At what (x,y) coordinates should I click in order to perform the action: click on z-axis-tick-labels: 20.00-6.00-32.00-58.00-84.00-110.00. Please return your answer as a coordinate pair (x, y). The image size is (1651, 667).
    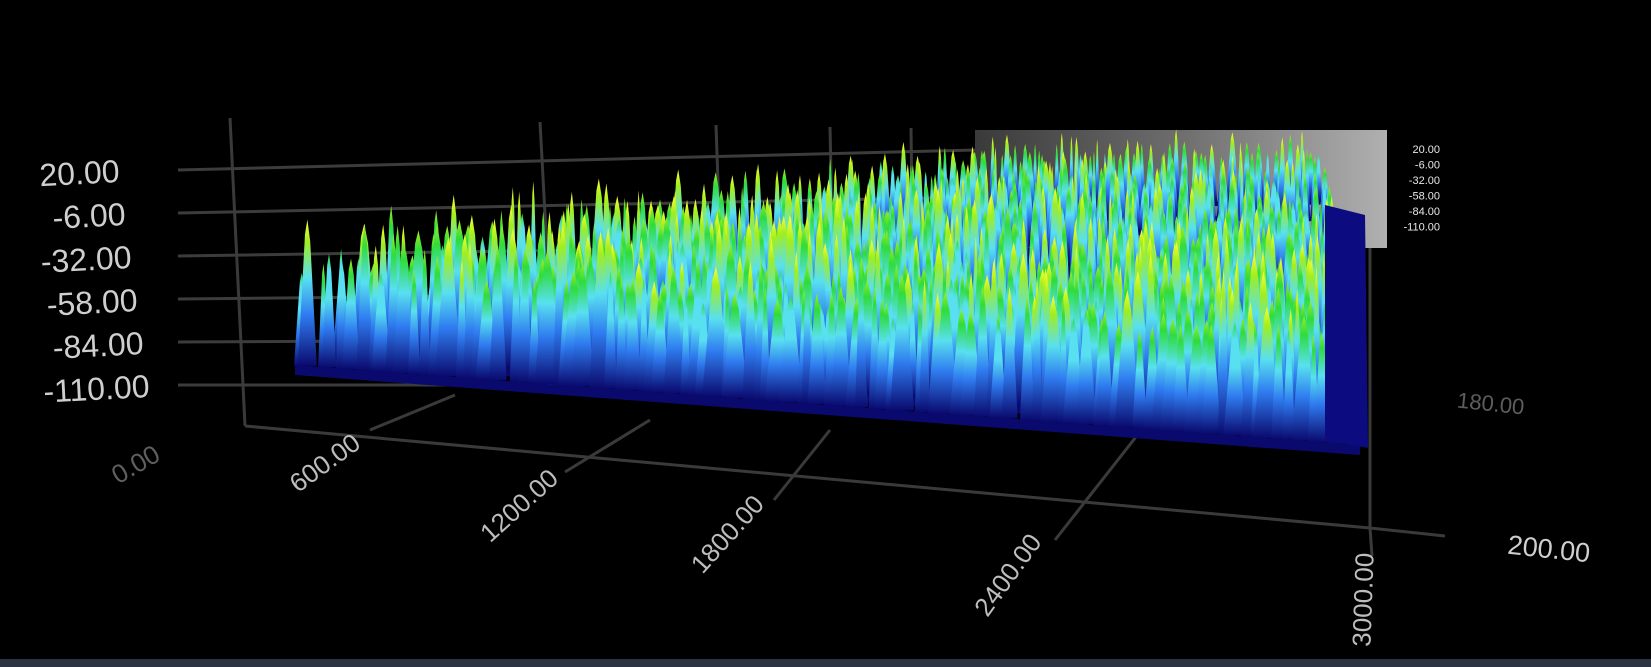
    Looking at the image, I should click on (95, 281).